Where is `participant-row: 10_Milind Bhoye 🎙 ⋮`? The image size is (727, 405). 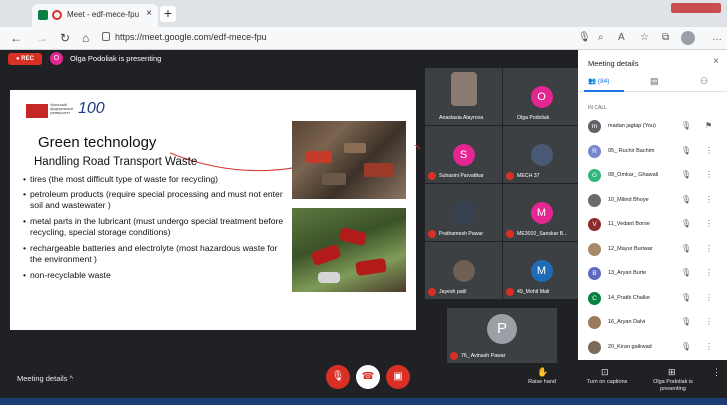 participant-row: 10_Milind Bhoye 🎙 ⋮ is located at coordinates (652, 201).